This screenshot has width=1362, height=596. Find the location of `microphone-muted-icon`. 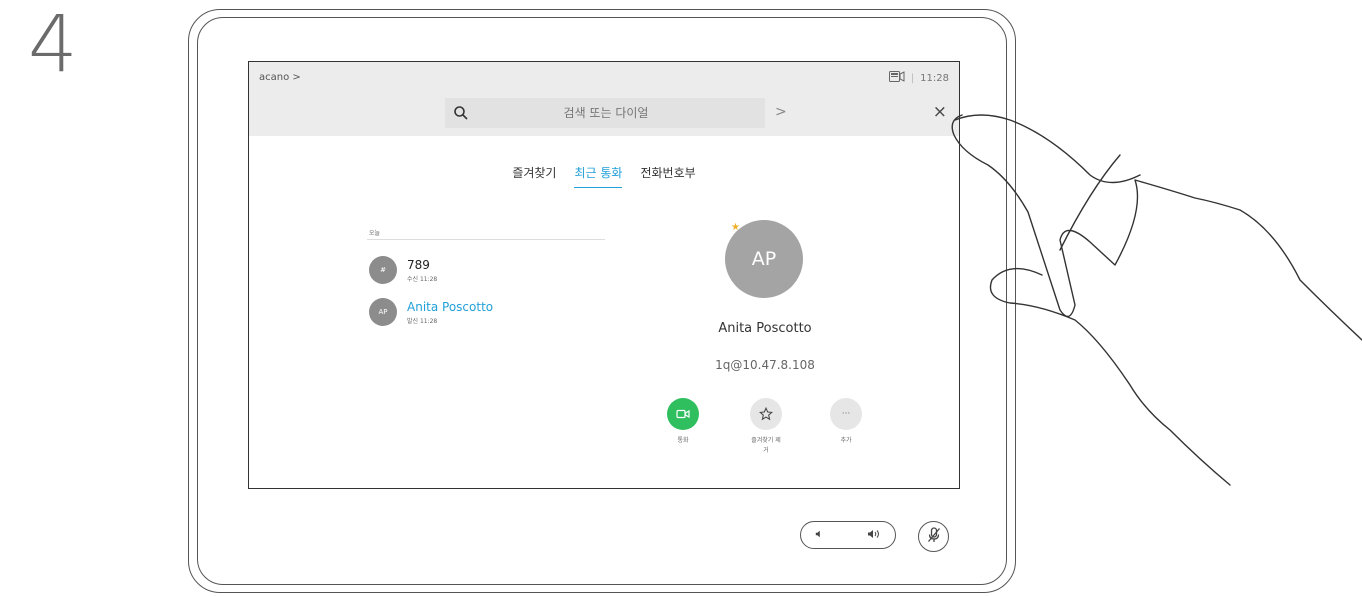

microphone-muted-icon is located at coordinates (934, 536).